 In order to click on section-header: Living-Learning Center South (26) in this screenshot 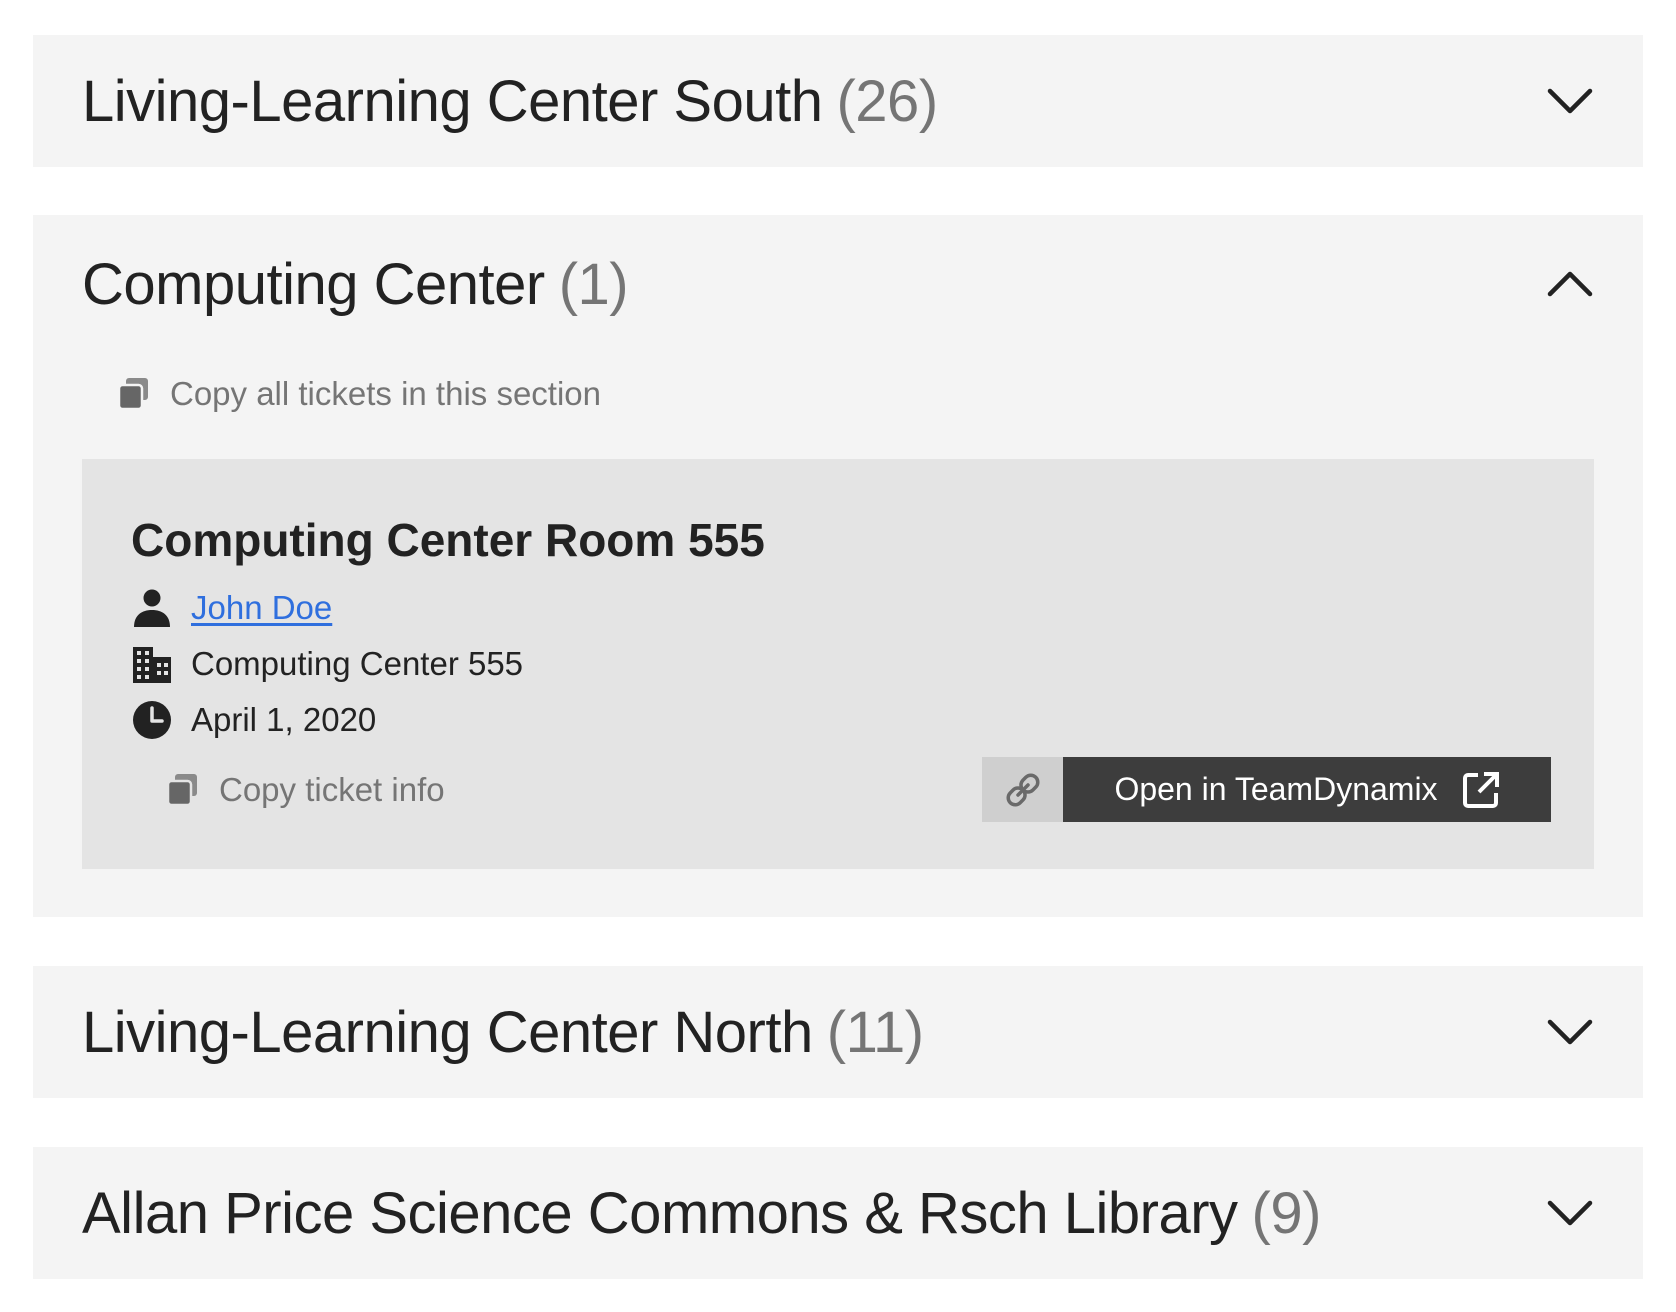, I will do `click(838, 101)`.